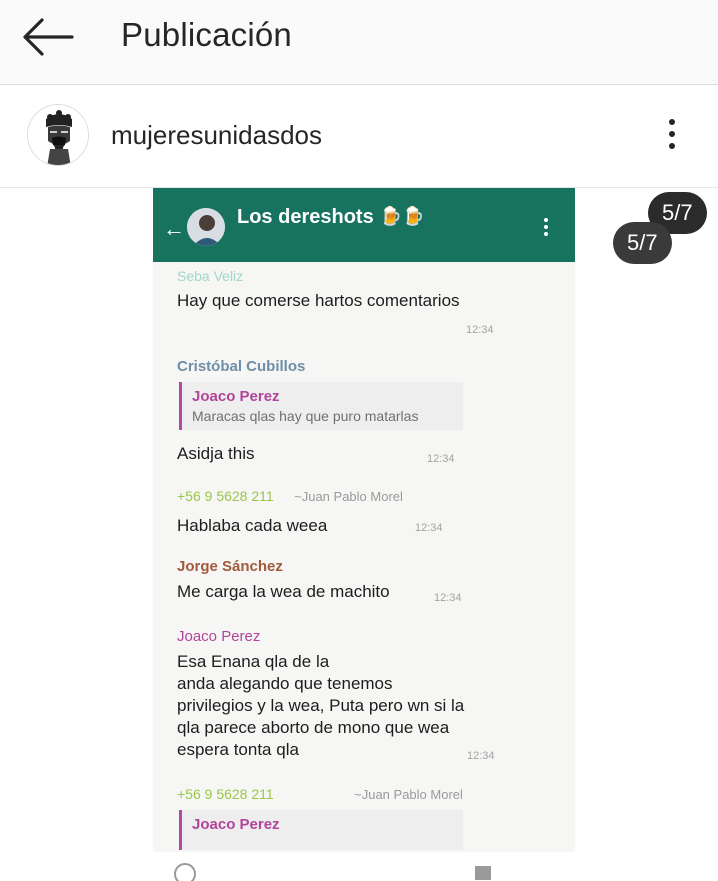  What do you see at coordinates (210, 276) in the screenshot?
I see `message-sender: Seba Veliz` at bounding box center [210, 276].